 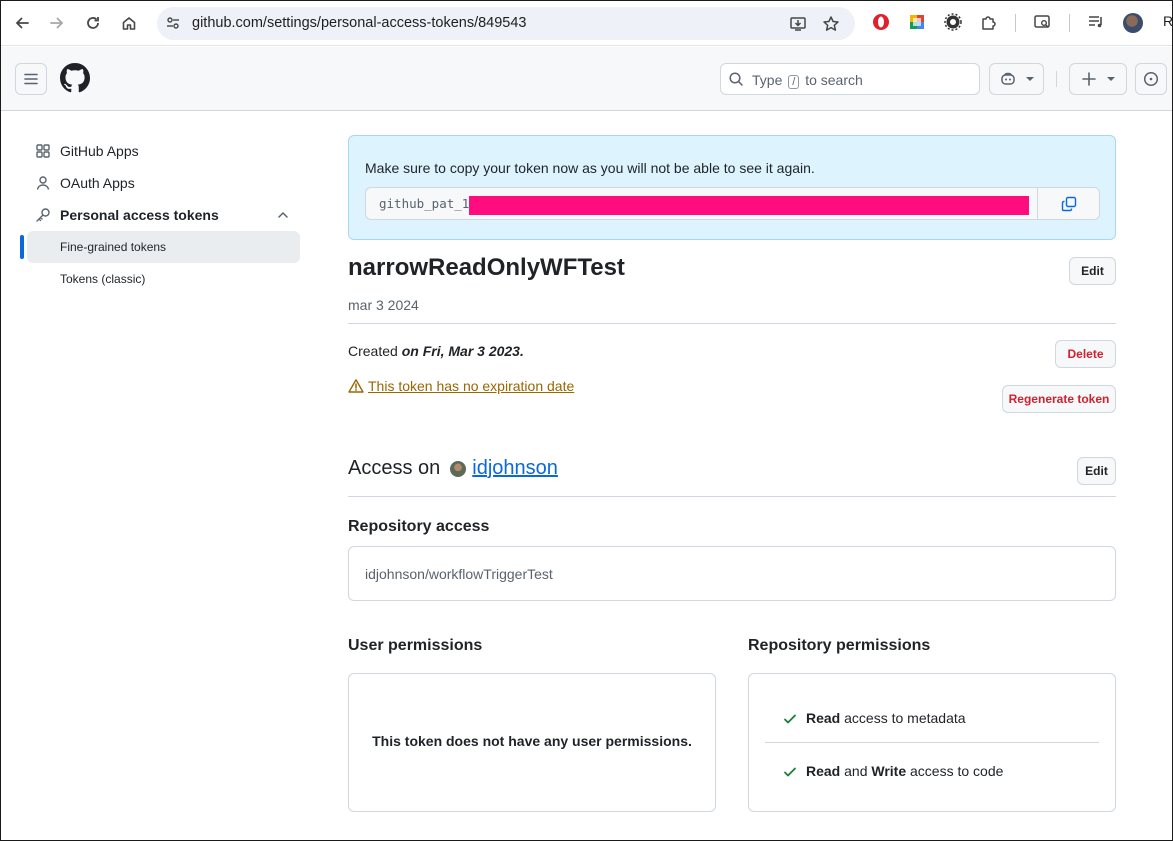 What do you see at coordinates (415, 645) in the screenshot?
I see `user-permissions-heading: User permissions` at bounding box center [415, 645].